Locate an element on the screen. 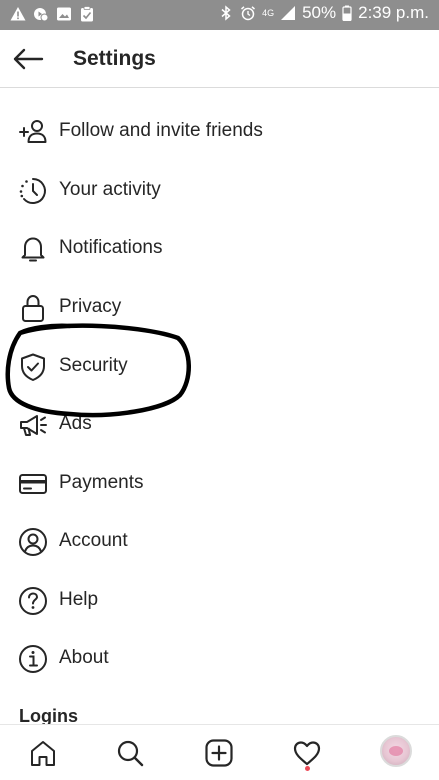 The image size is (439, 780). settings-item-privacy: Privacy is located at coordinates (219, 307).